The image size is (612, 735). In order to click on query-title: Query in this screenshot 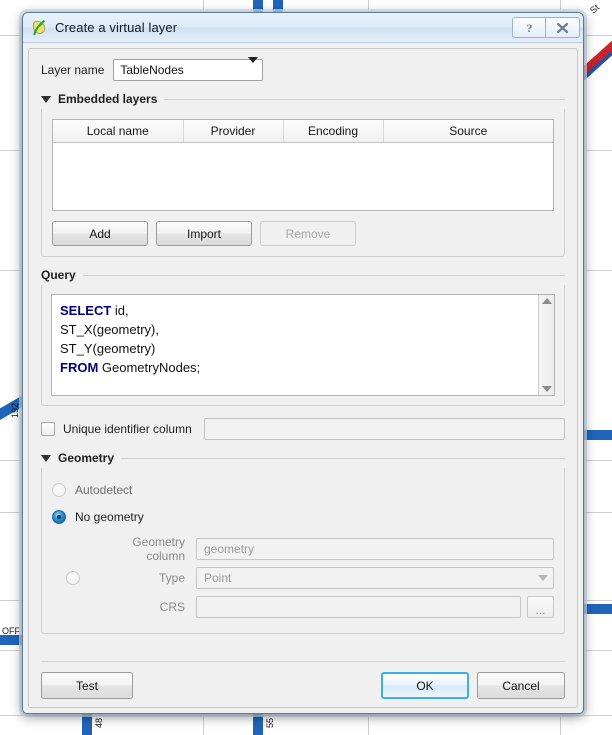, I will do `click(58, 275)`.